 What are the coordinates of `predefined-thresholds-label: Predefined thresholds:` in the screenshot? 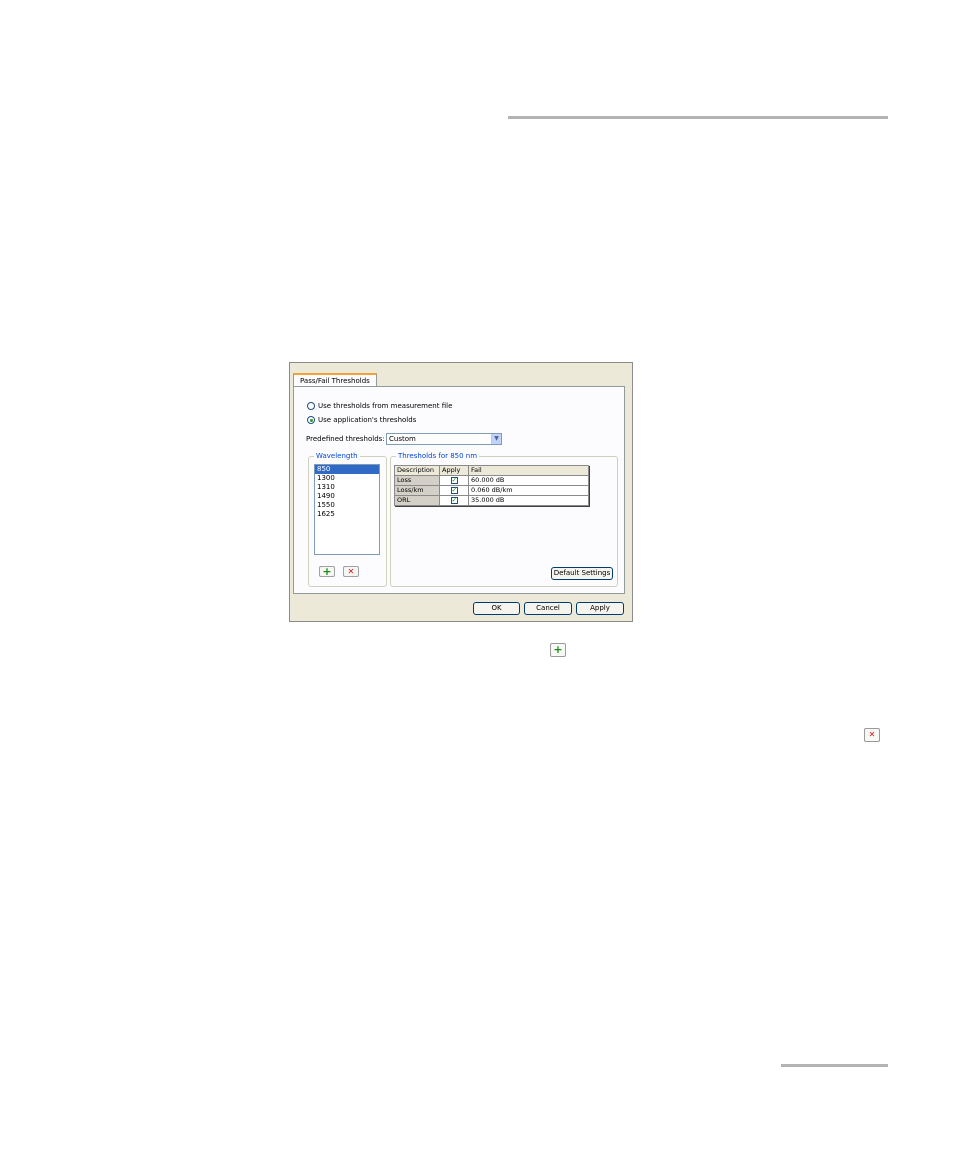 It's located at (345, 439).